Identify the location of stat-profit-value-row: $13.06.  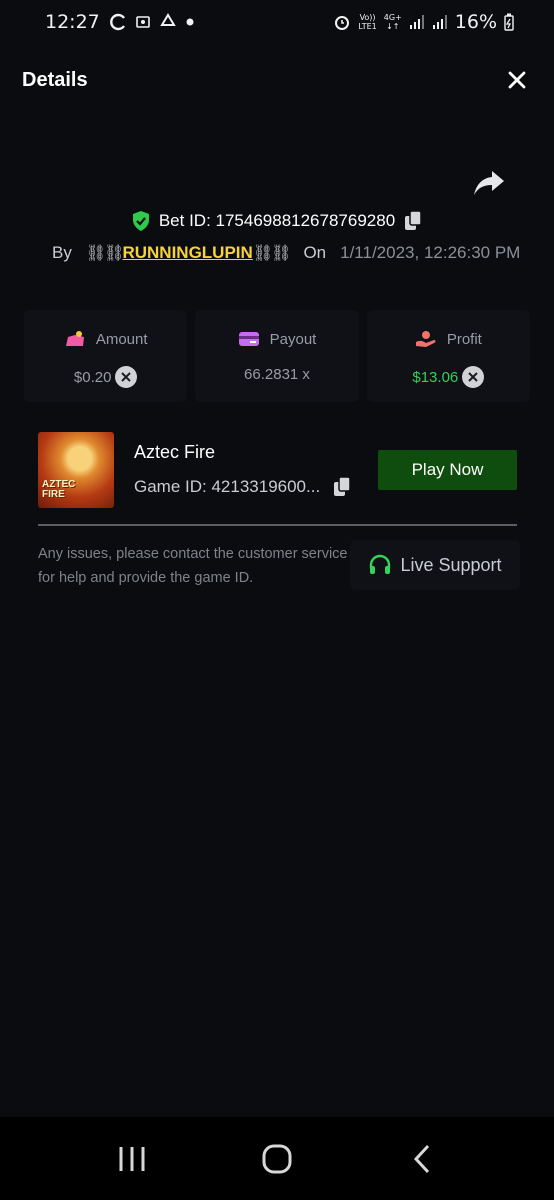
(448, 377).